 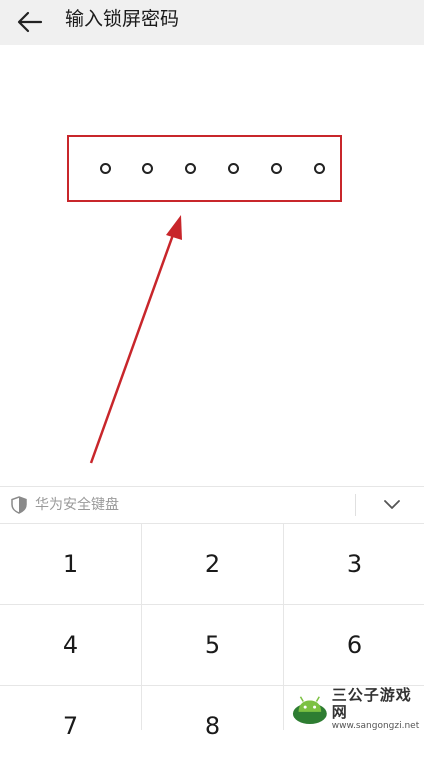 What do you see at coordinates (70, 564) in the screenshot?
I see `key-1: 1` at bounding box center [70, 564].